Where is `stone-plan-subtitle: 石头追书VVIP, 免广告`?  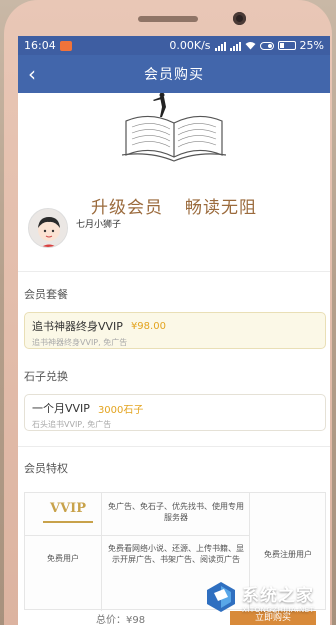
stone-plan-subtitle: 石头追书VVIP, 免广告 is located at coordinates (72, 424).